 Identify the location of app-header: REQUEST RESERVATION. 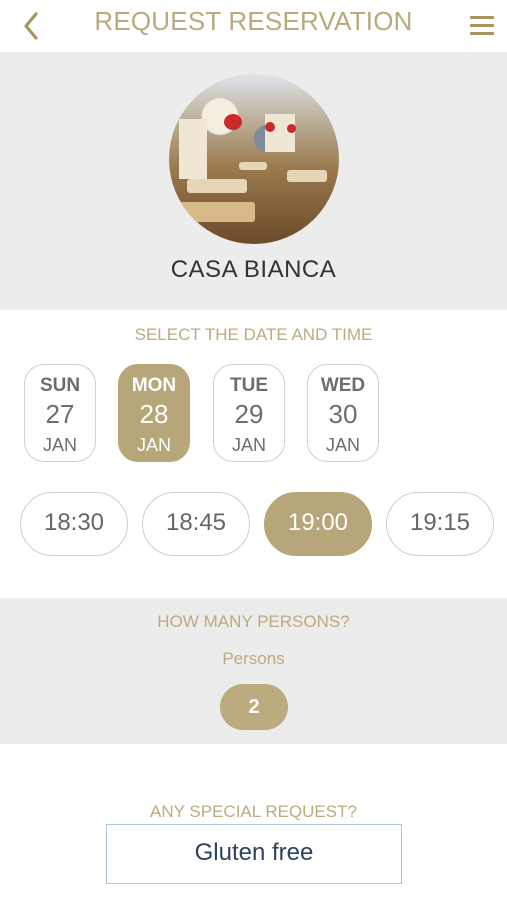
(253, 26).